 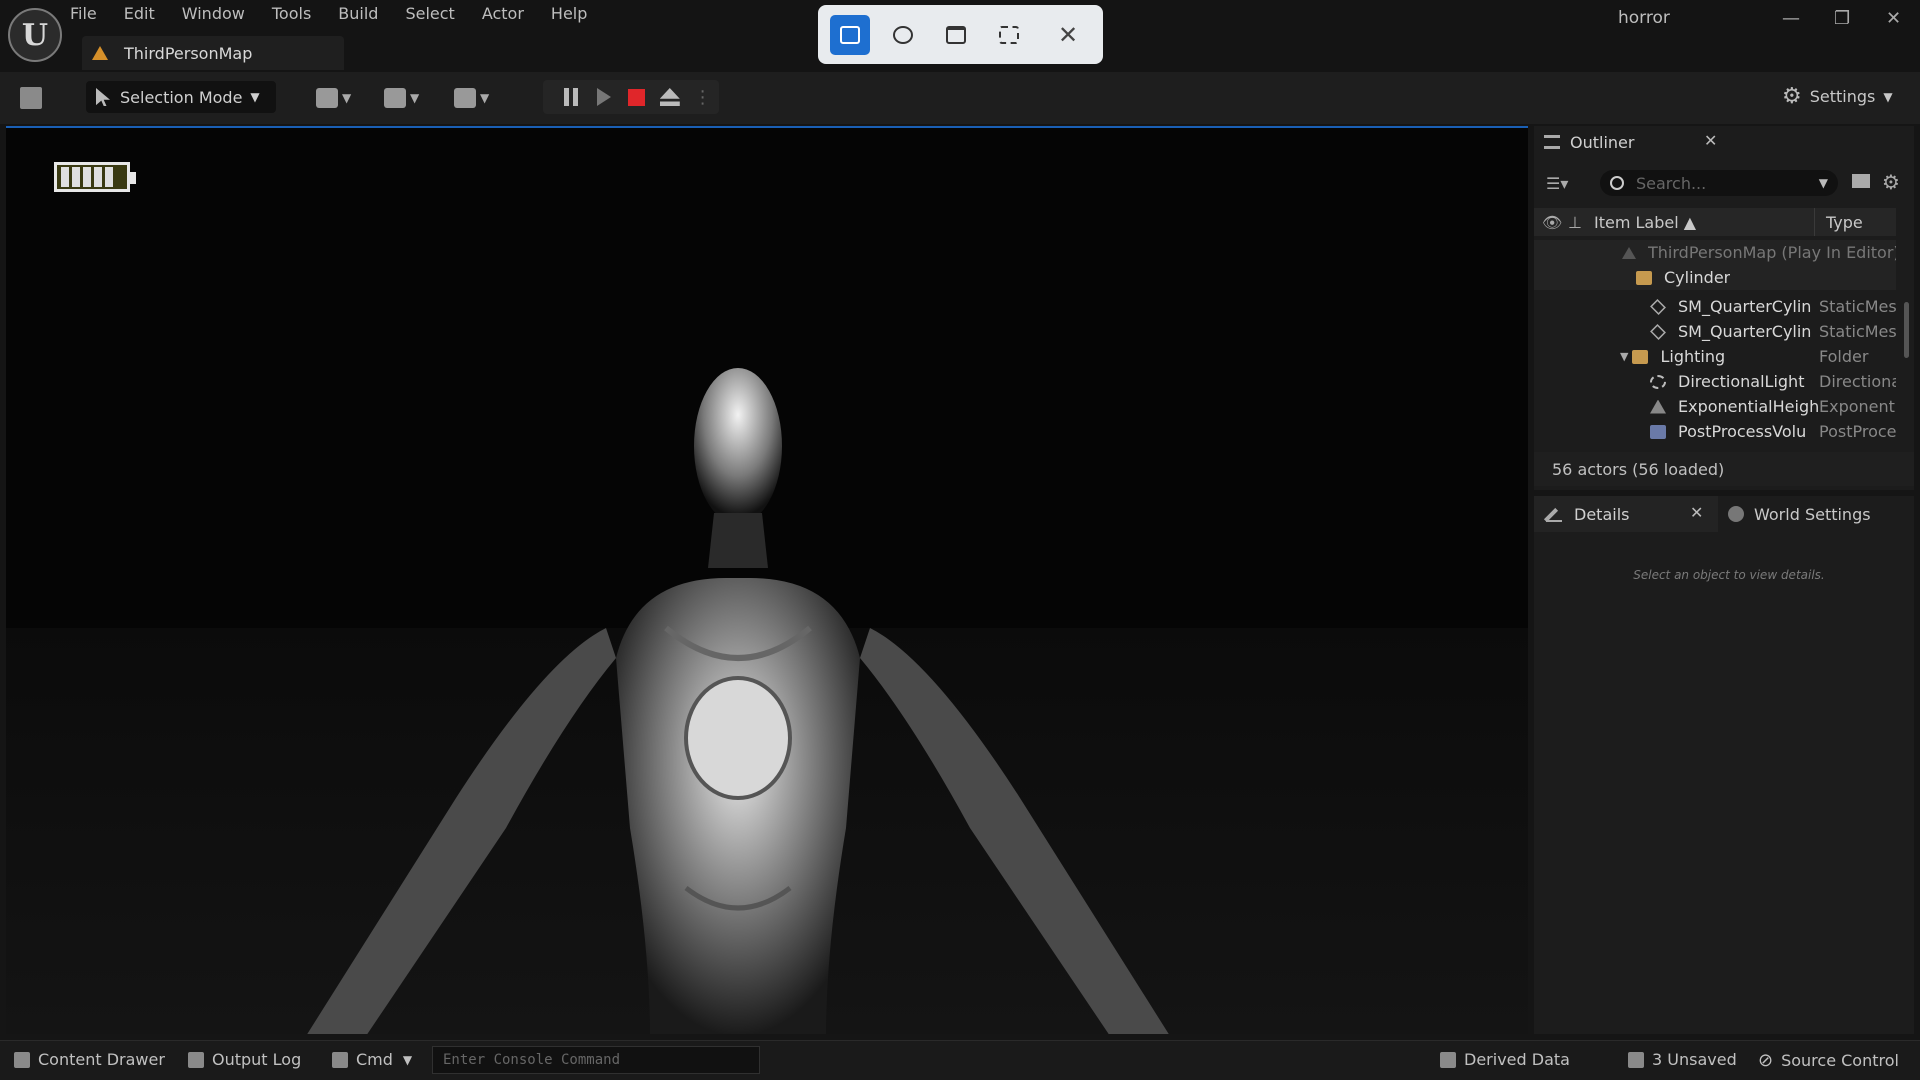 What do you see at coordinates (1844, 222) in the screenshot?
I see `column-type: Type` at bounding box center [1844, 222].